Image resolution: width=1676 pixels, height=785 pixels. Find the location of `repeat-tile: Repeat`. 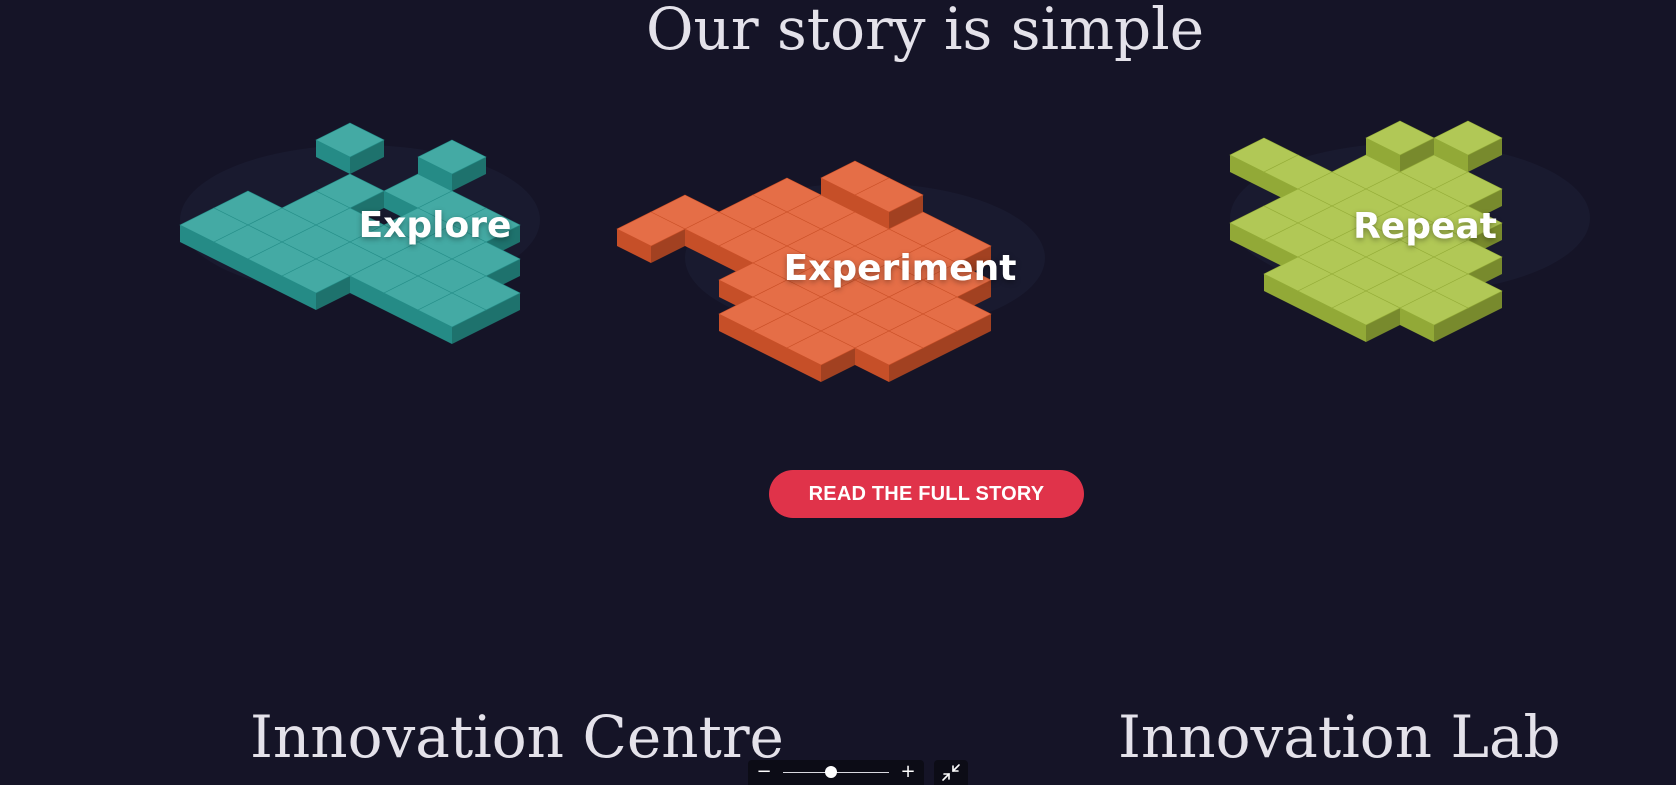

repeat-tile: Repeat is located at coordinates (1424, 235).